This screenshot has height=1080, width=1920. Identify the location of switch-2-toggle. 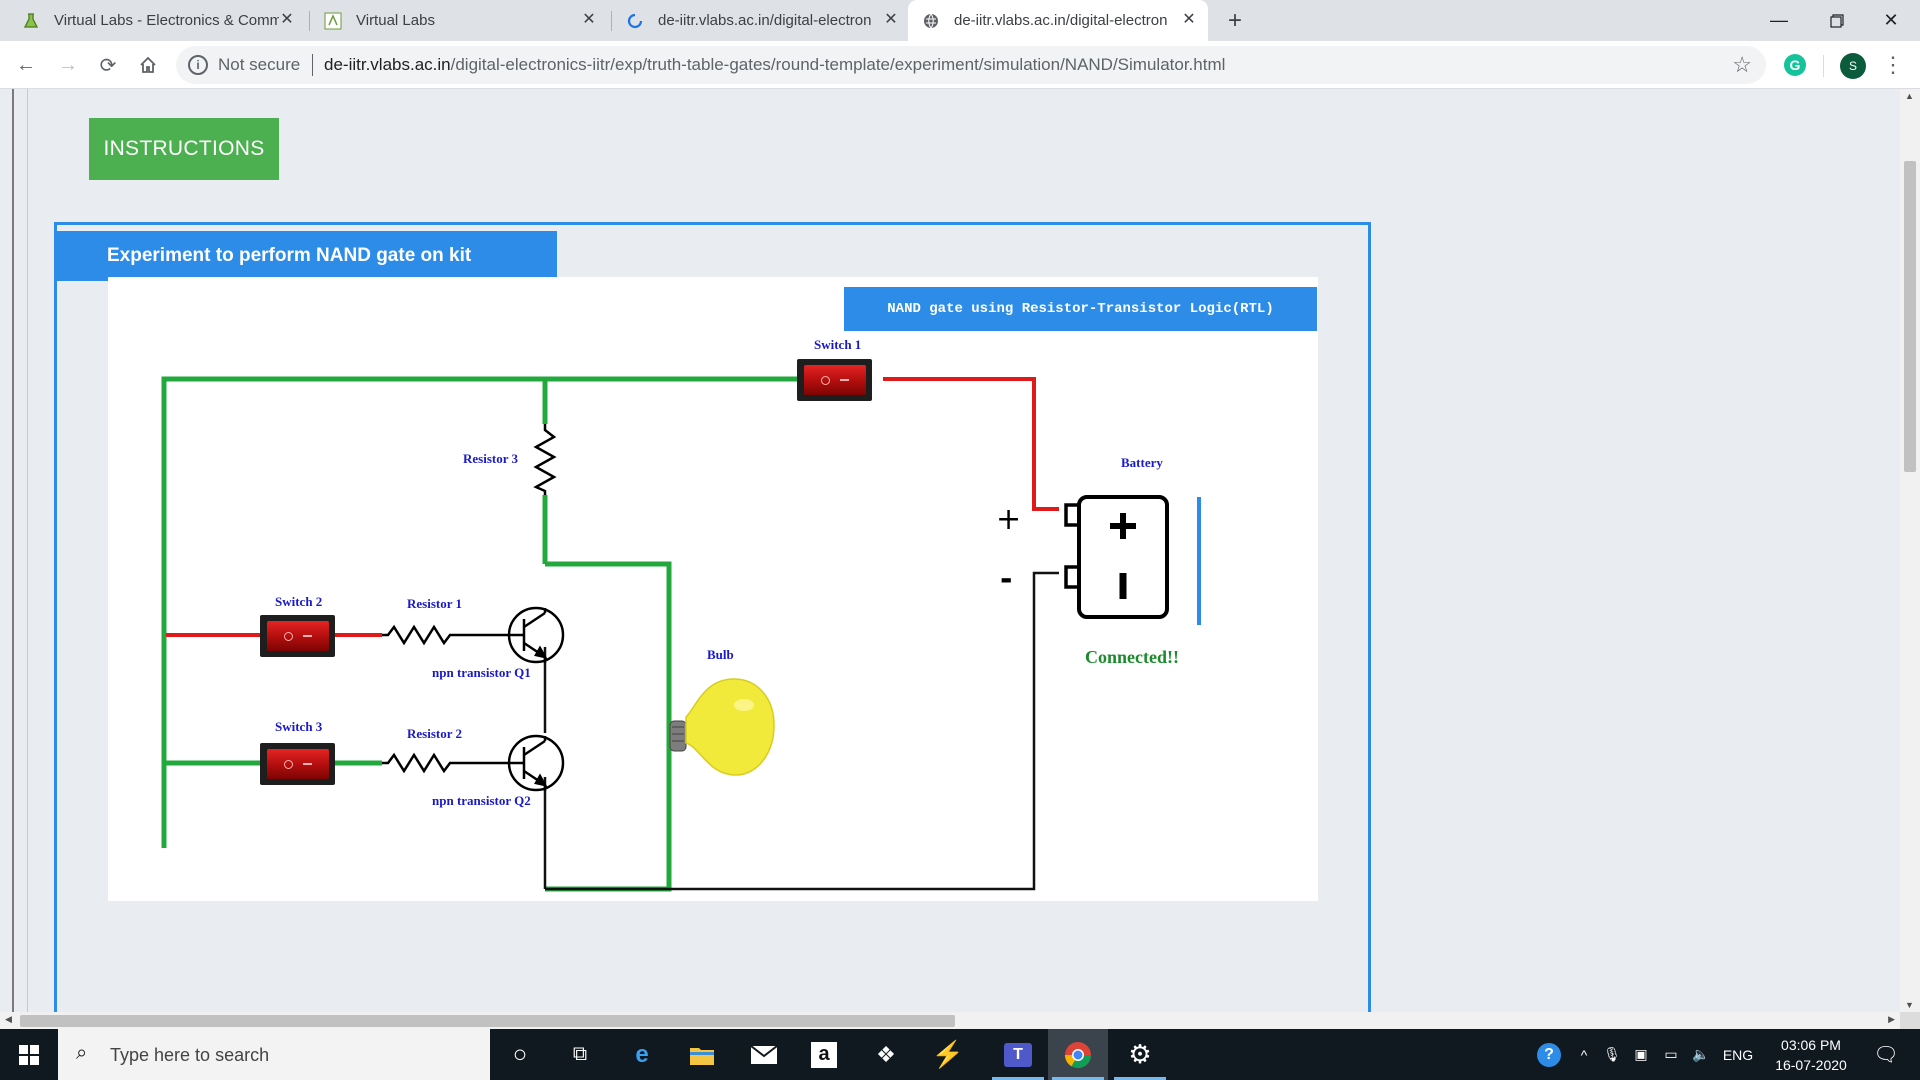
(297, 636).